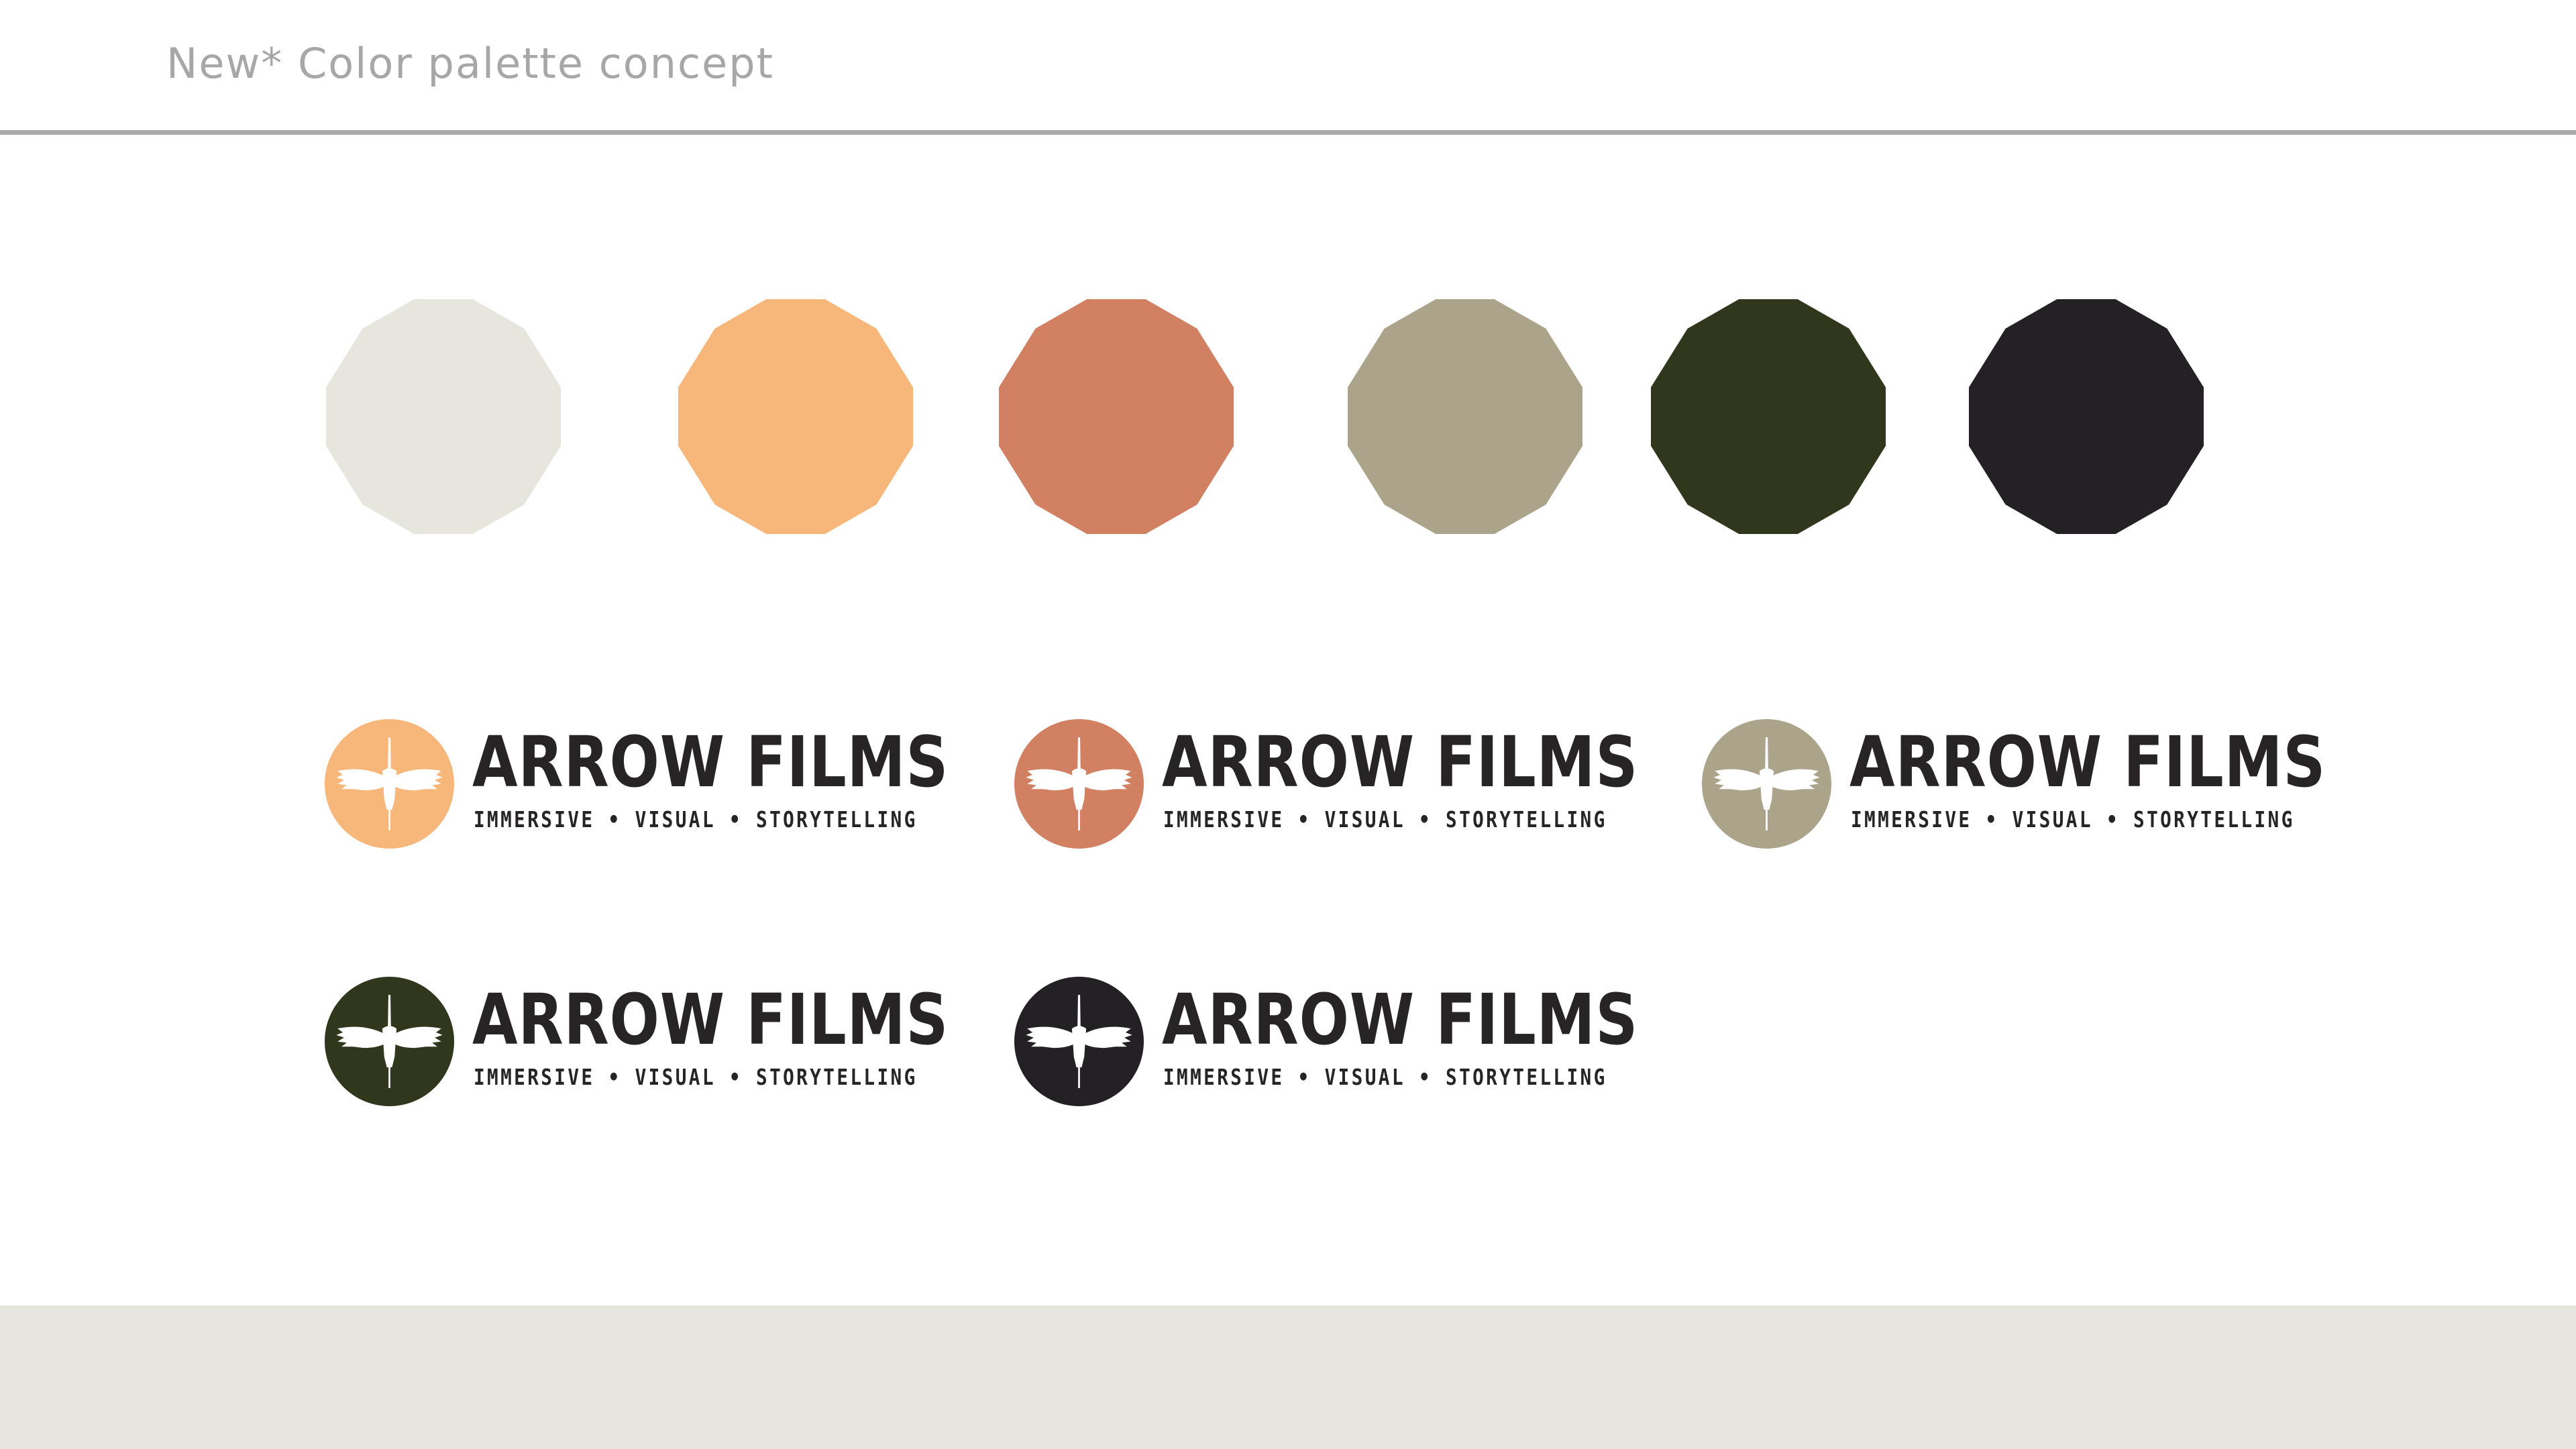 This screenshot has width=2576, height=1449. What do you see at coordinates (470, 63) in the screenshot?
I see `page-title: New* Color palette concept` at bounding box center [470, 63].